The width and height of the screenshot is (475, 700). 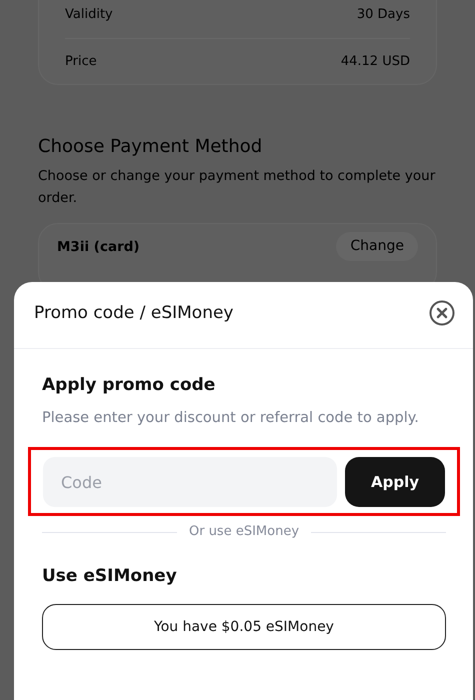 I want to click on payment-method-name: M3ii (card), so click(x=98, y=247).